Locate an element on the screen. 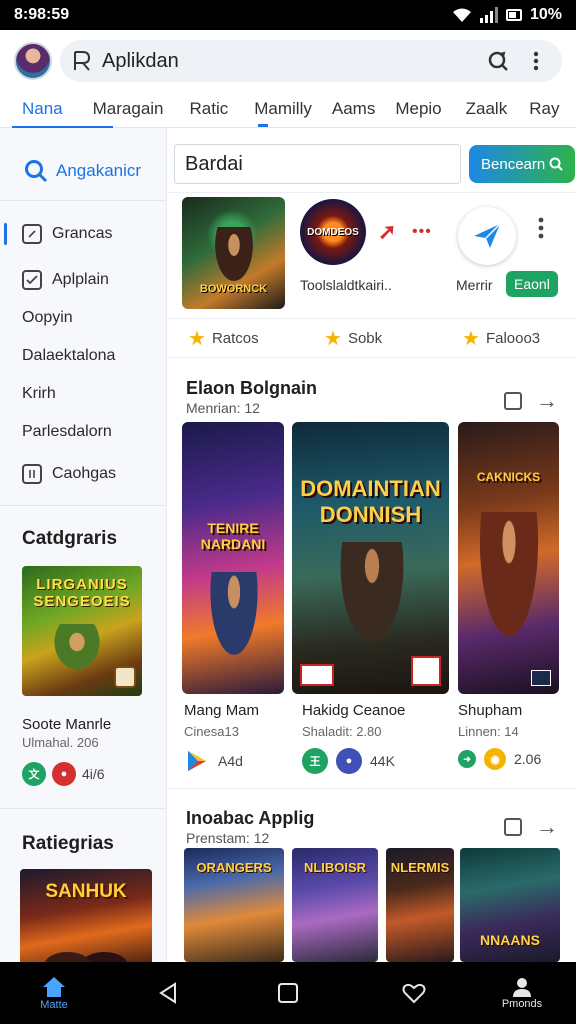 The height and width of the screenshot is (1024, 576). search-button: Bencearn is located at coordinates (522, 164).